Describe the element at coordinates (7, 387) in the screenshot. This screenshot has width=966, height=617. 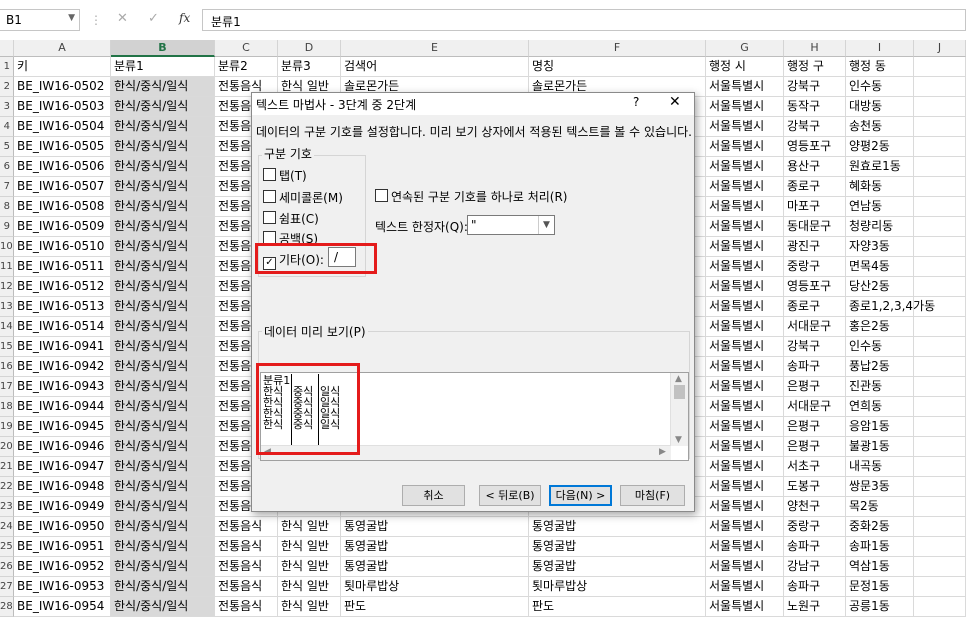
I see `row-header: 17` at that location.